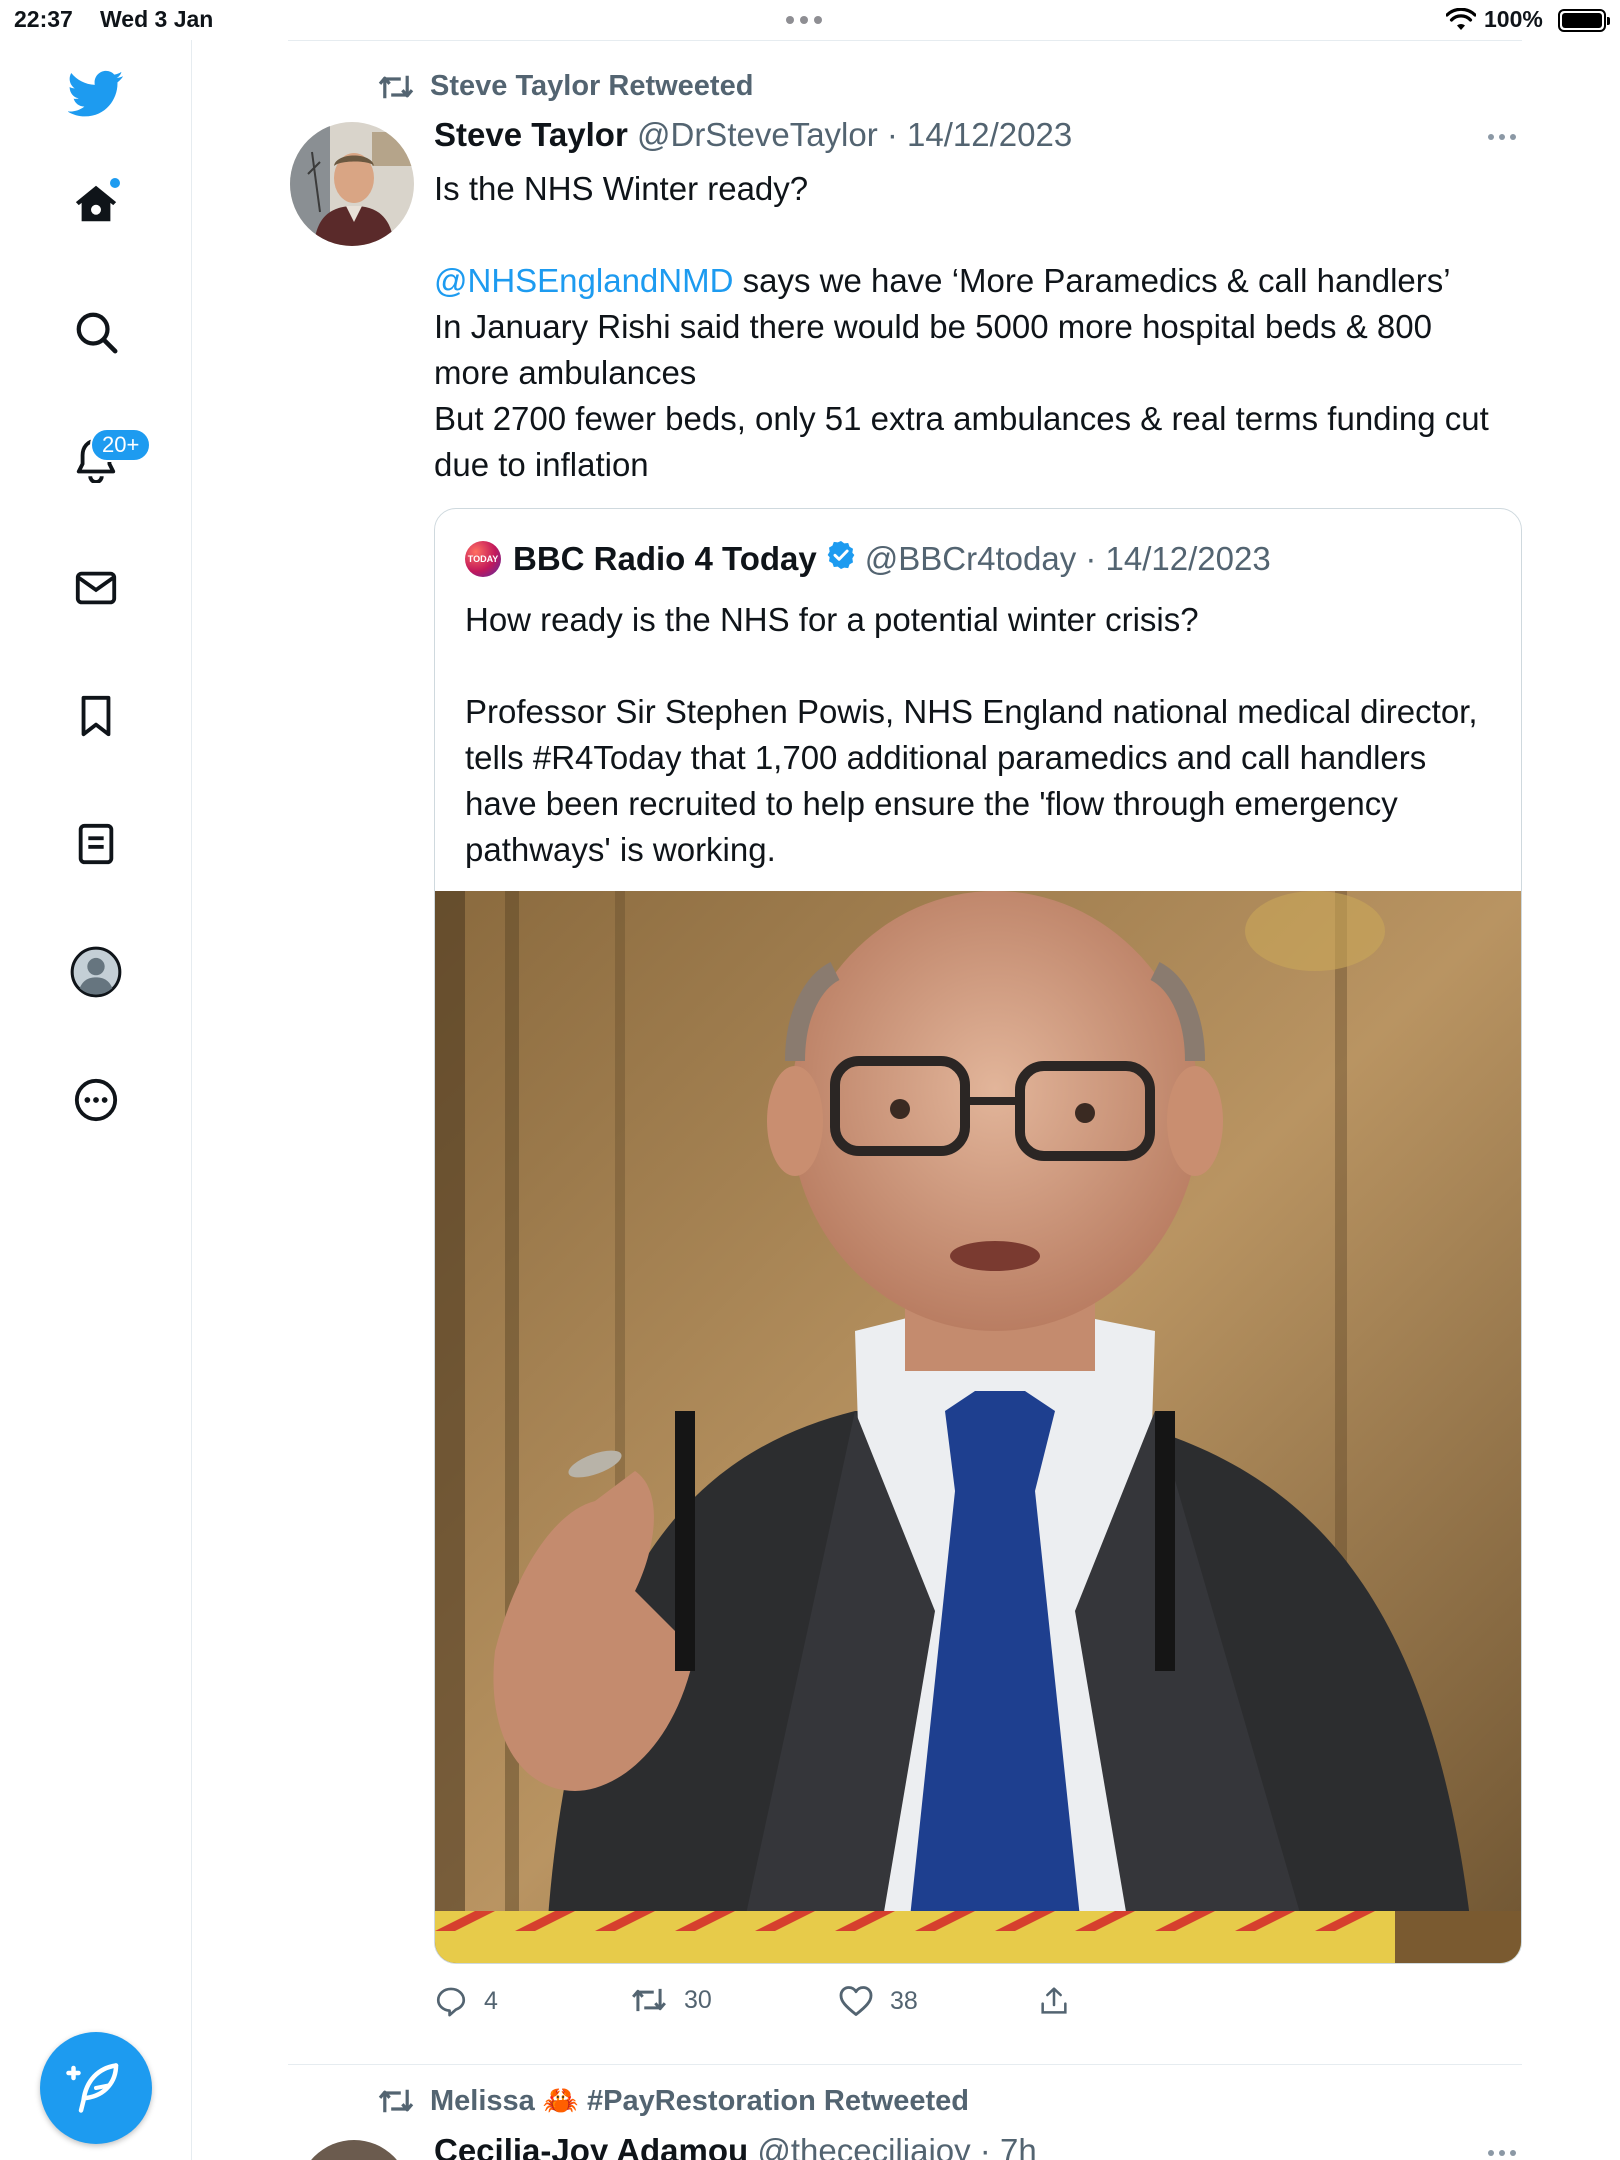 Image resolution: width=1620 pixels, height=2160 pixels. Describe the element at coordinates (878, 2001) in the screenshot. I see `like-button: 38` at that location.